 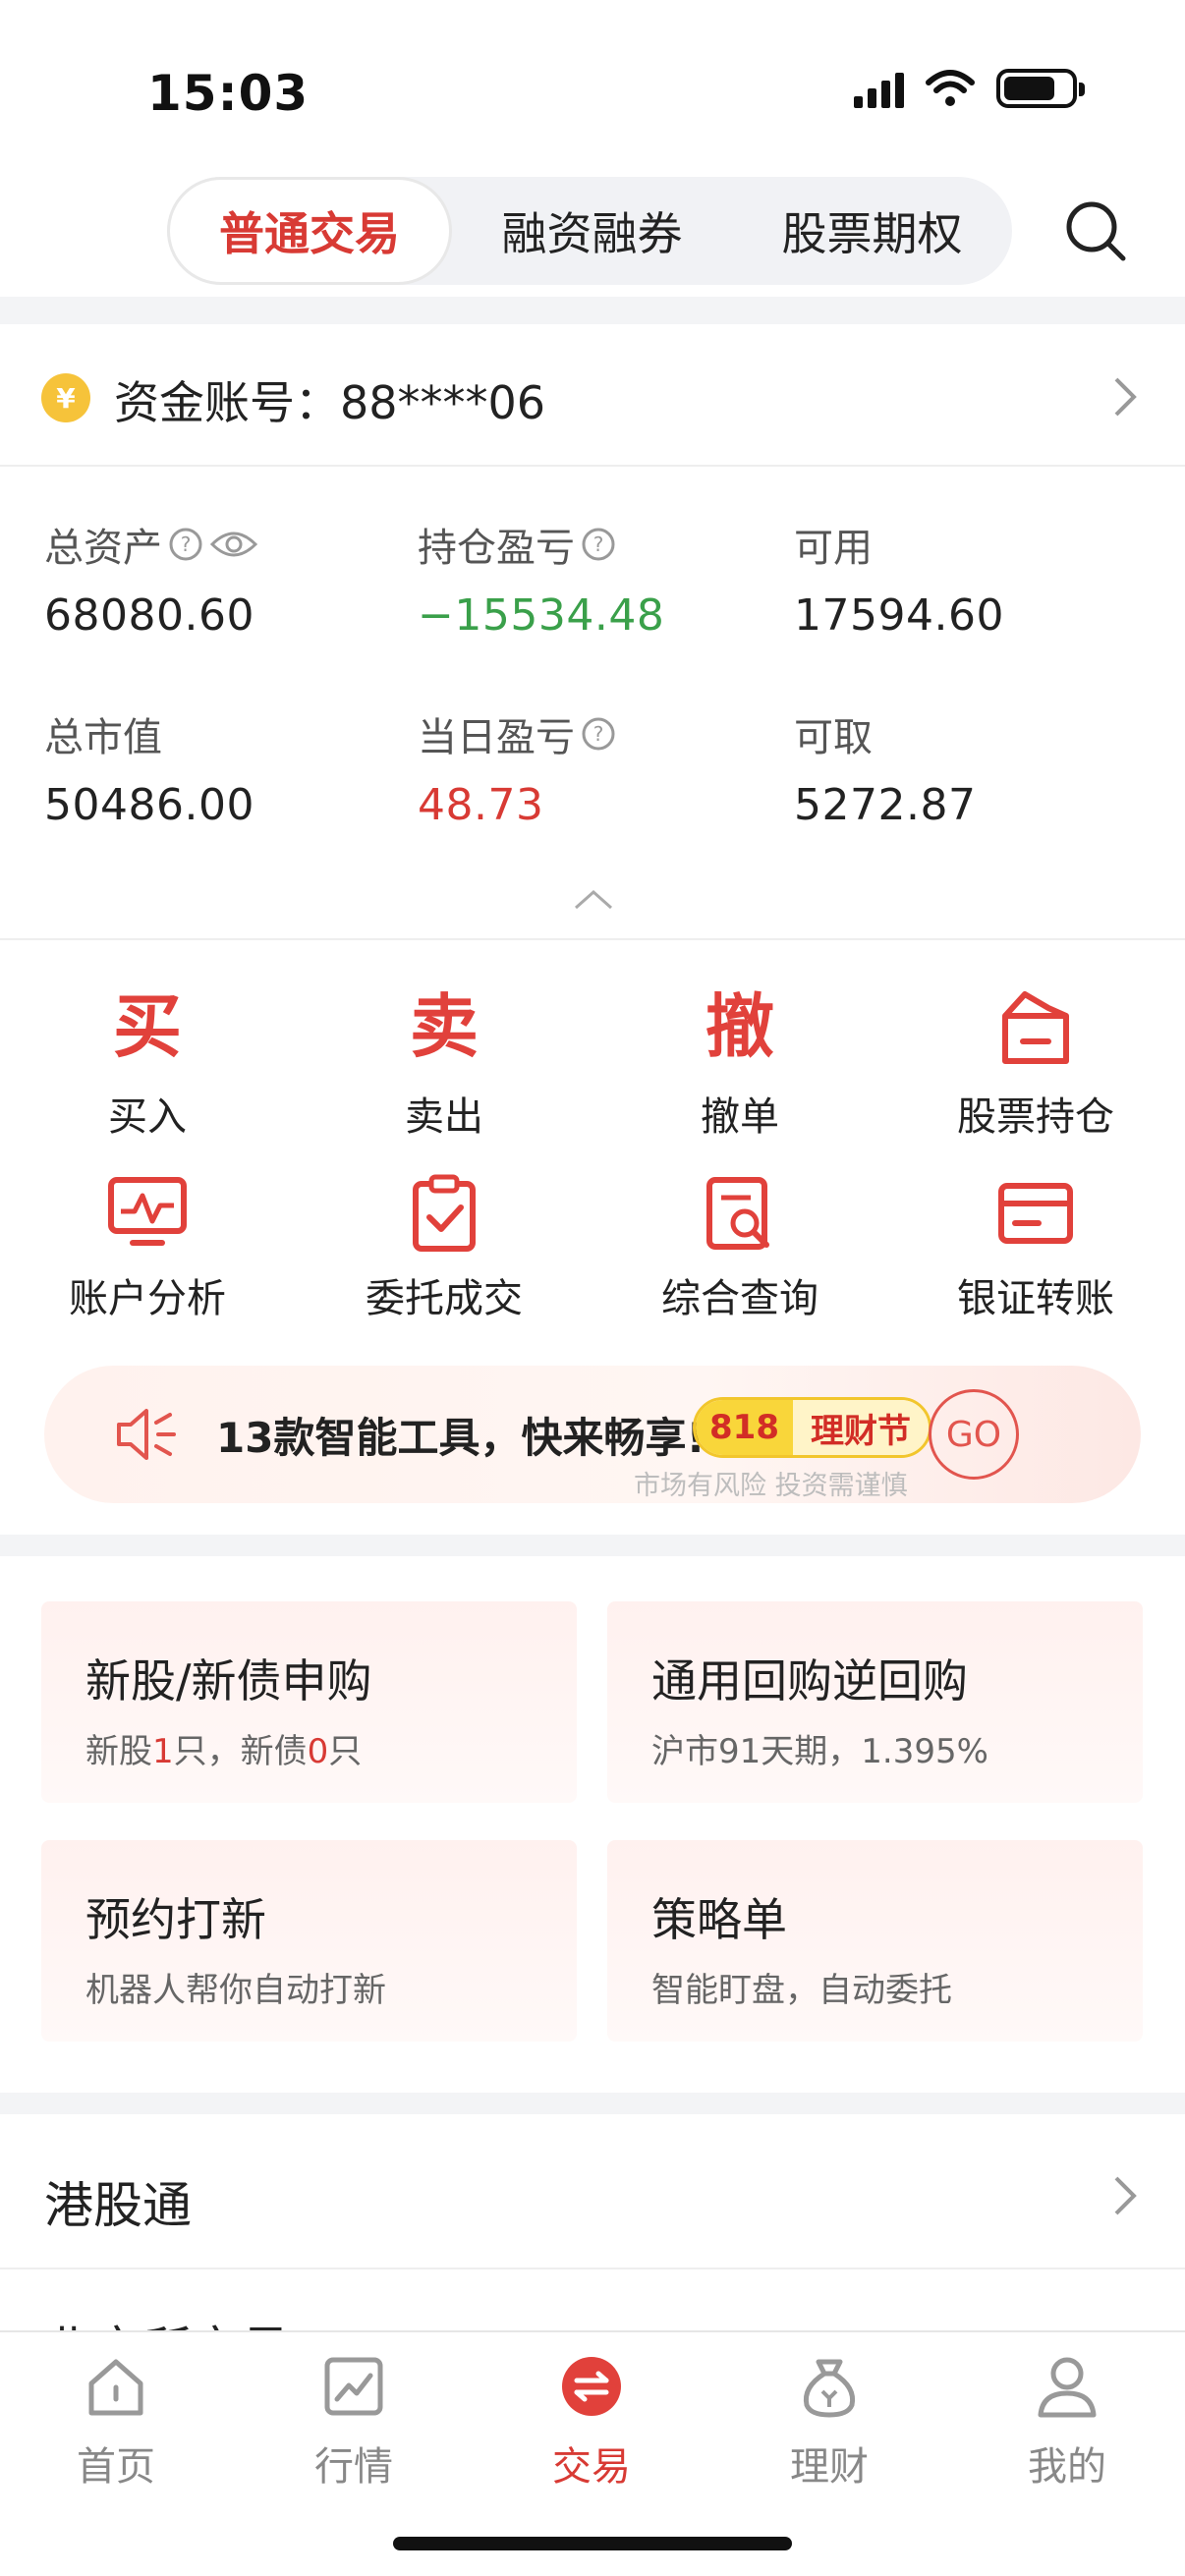 I want to click on asset-label: 总市值, so click(x=103, y=737).